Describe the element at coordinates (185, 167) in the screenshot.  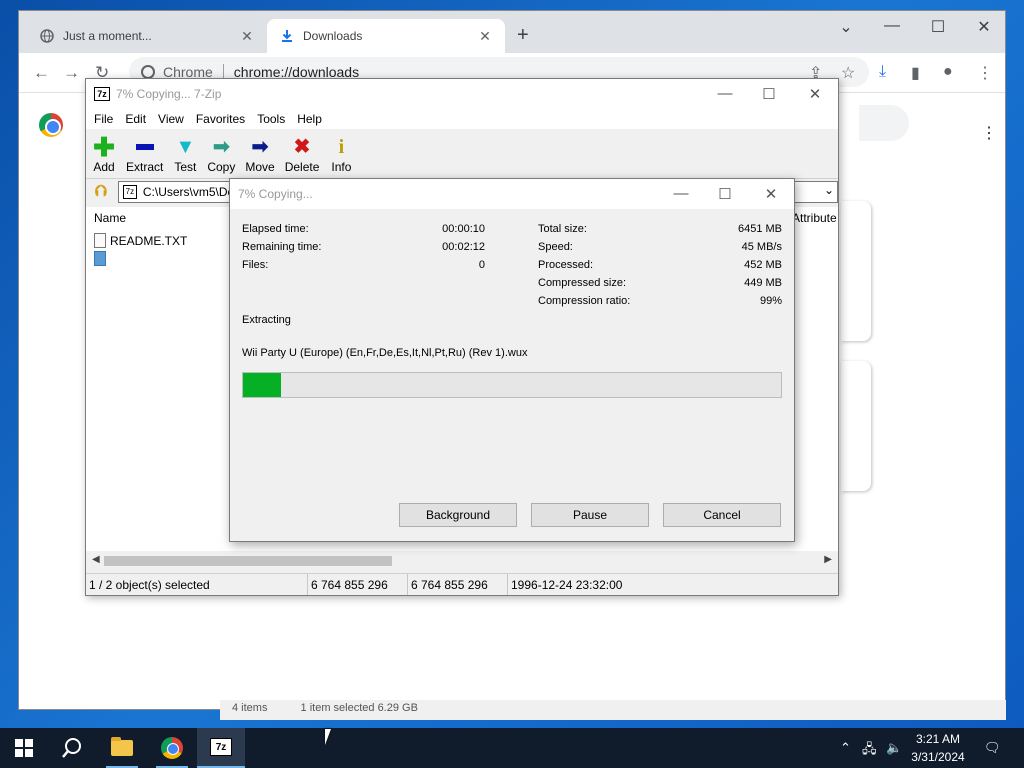
I see `tool-label: Test` at that location.